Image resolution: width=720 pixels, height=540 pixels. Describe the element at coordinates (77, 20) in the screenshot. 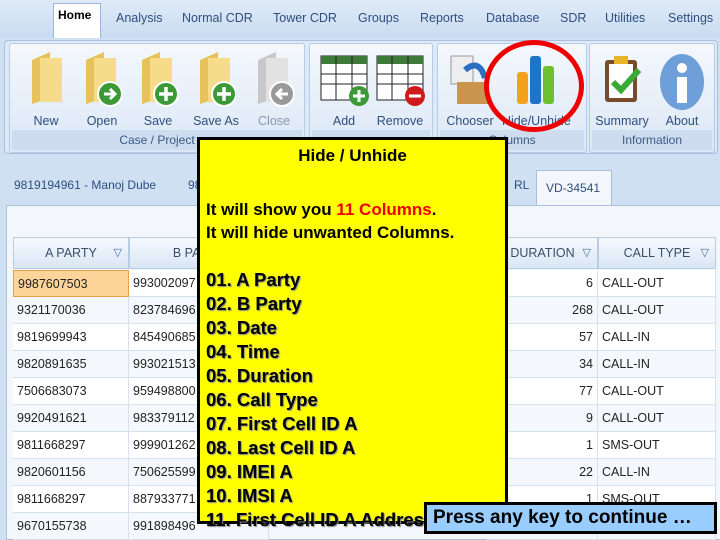

I see `tab-home: Home` at that location.